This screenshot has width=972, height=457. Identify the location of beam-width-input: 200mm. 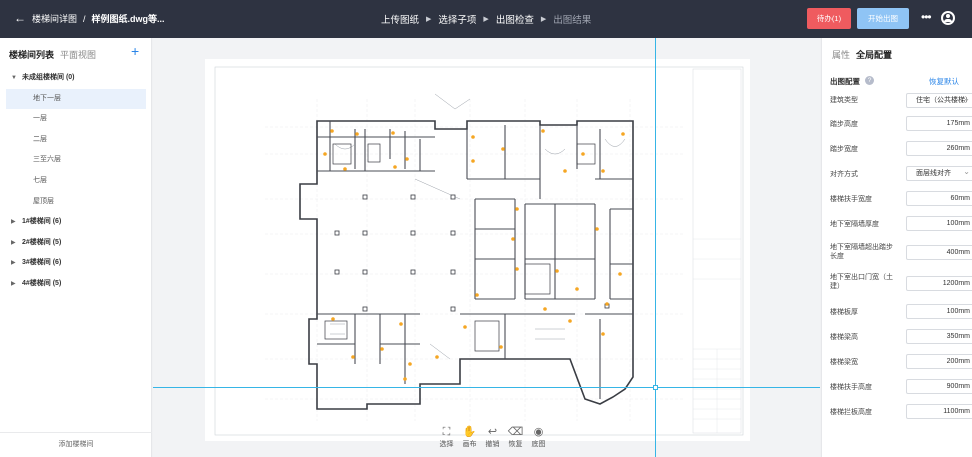
(939, 361).